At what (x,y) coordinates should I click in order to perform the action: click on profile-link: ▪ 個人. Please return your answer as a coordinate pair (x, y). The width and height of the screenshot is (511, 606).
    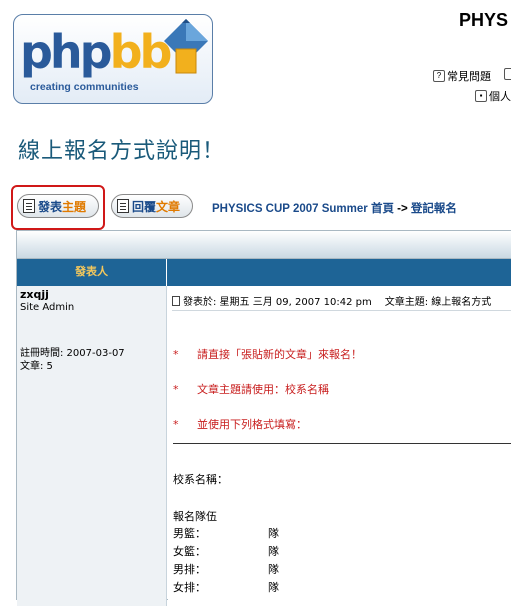
    Looking at the image, I should click on (493, 96).